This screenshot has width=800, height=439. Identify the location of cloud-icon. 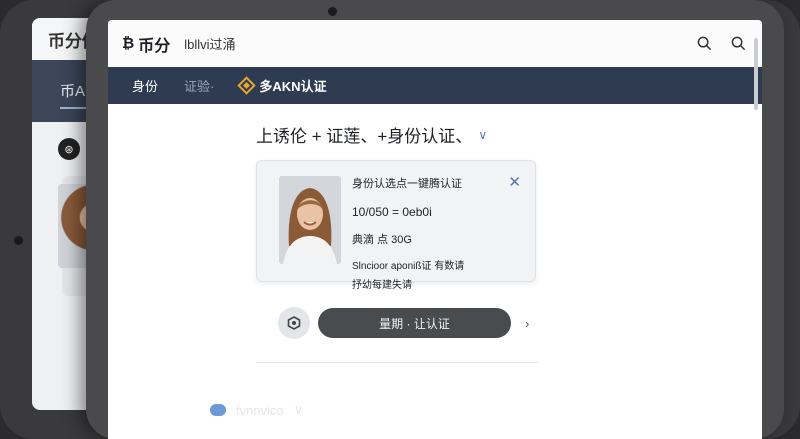
(218, 410).